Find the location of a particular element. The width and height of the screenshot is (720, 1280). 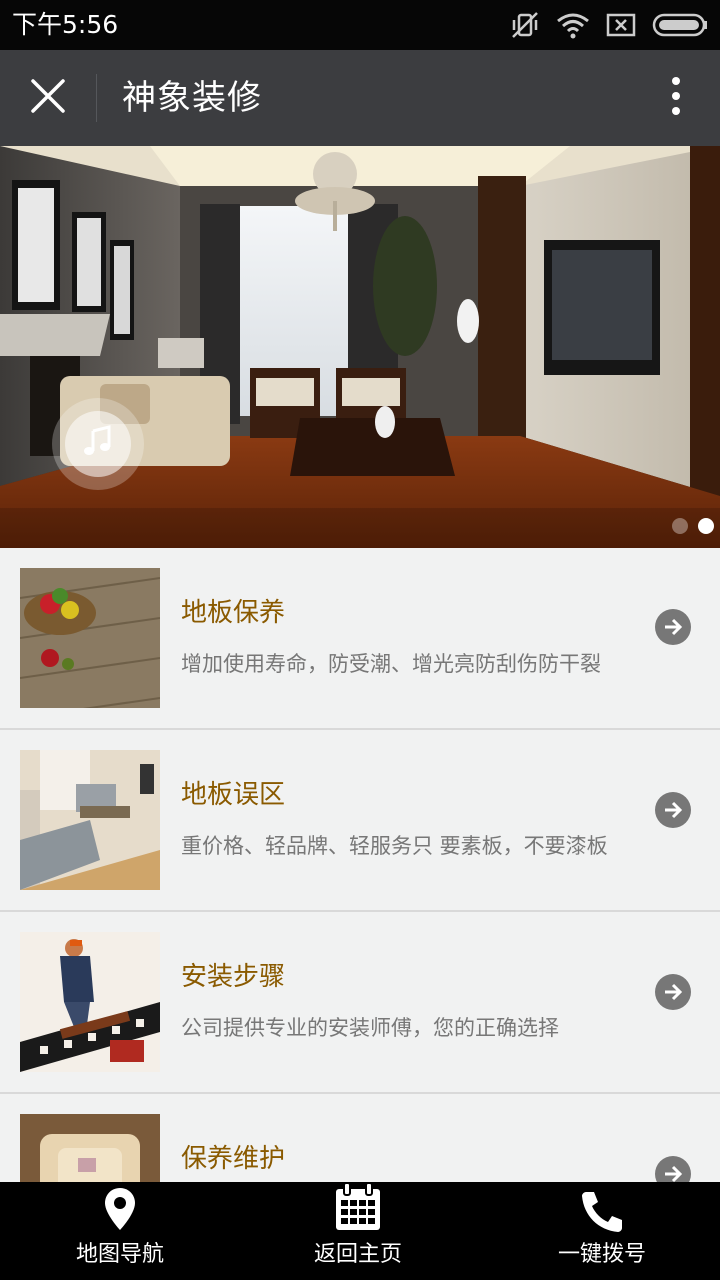

wood-floor-fruit-photo is located at coordinates (90, 638).